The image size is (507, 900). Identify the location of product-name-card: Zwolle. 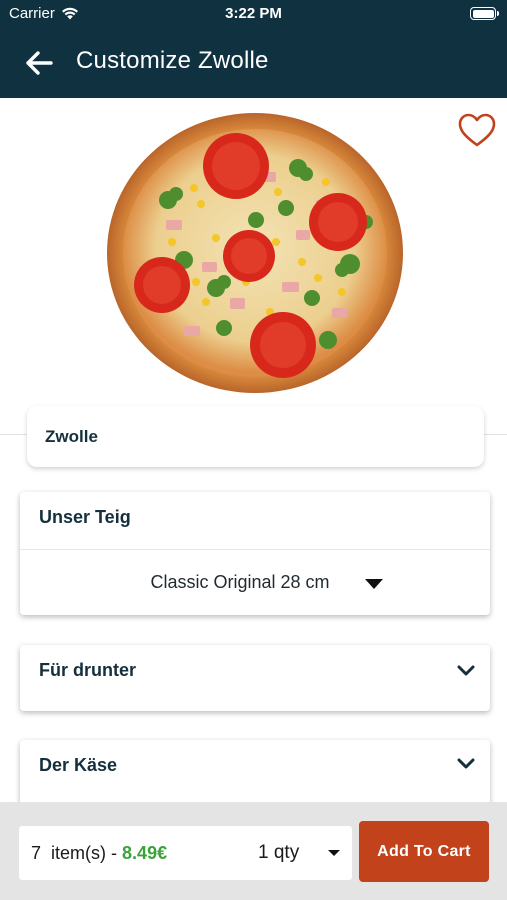
(255, 436).